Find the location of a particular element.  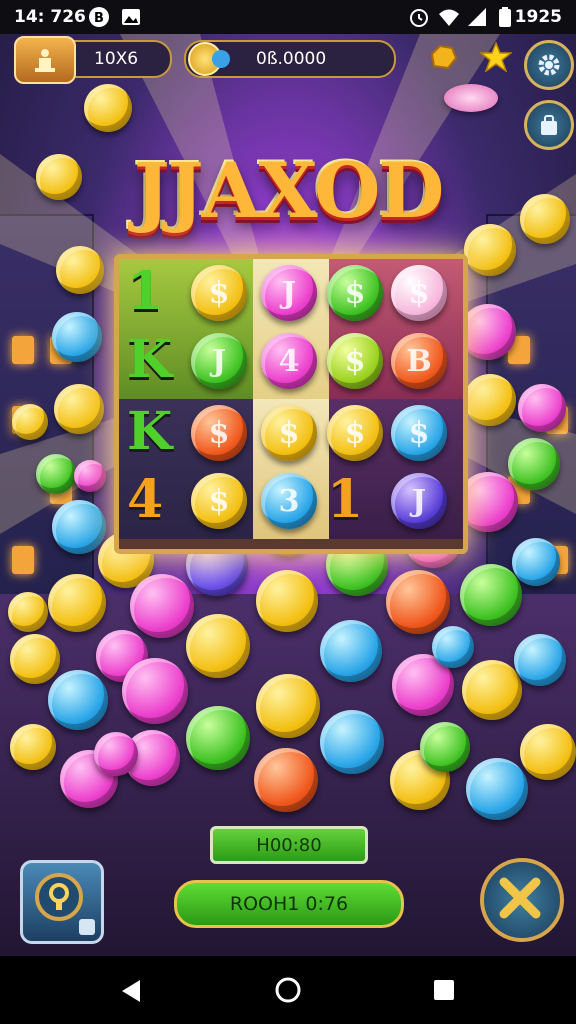

alarm-icon is located at coordinates (419, 18).